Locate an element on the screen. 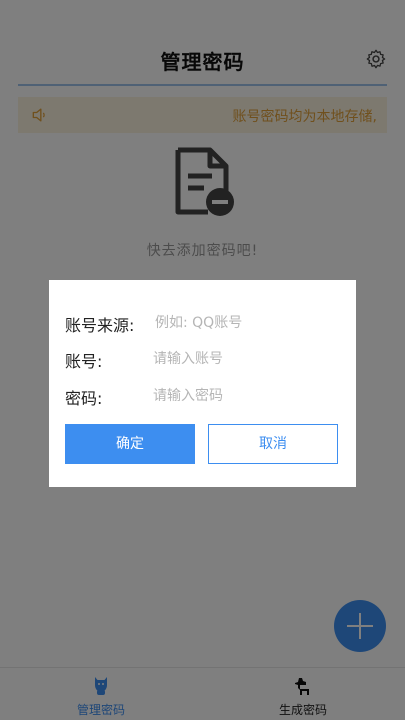 The height and width of the screenshot is (720, 405). password-label: 密码: is located at coordinates (84, 398).